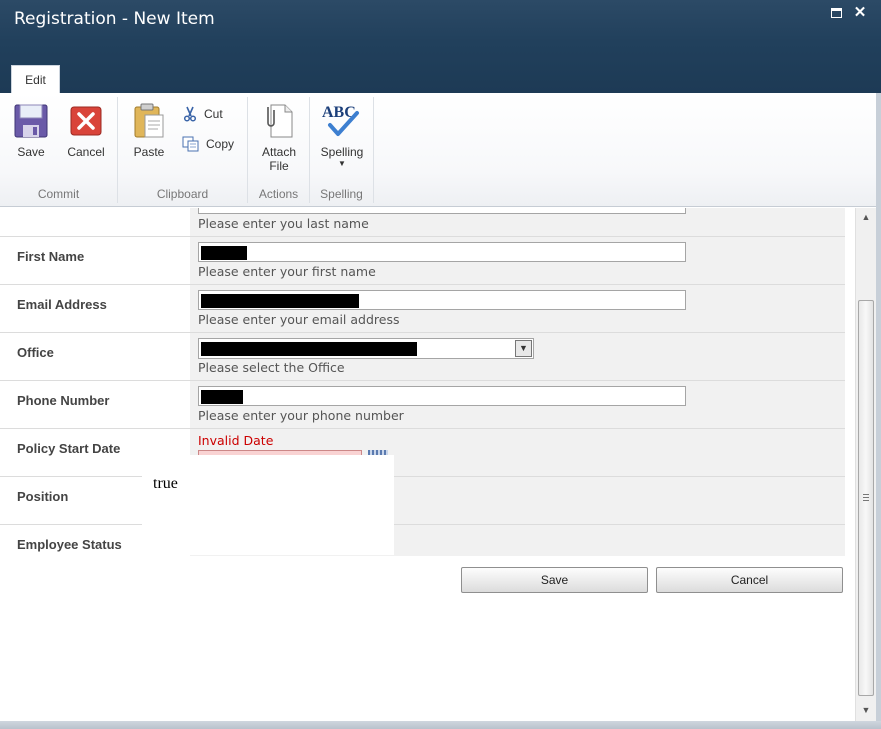  I want to click on scissors-icon, so click(190, 114).